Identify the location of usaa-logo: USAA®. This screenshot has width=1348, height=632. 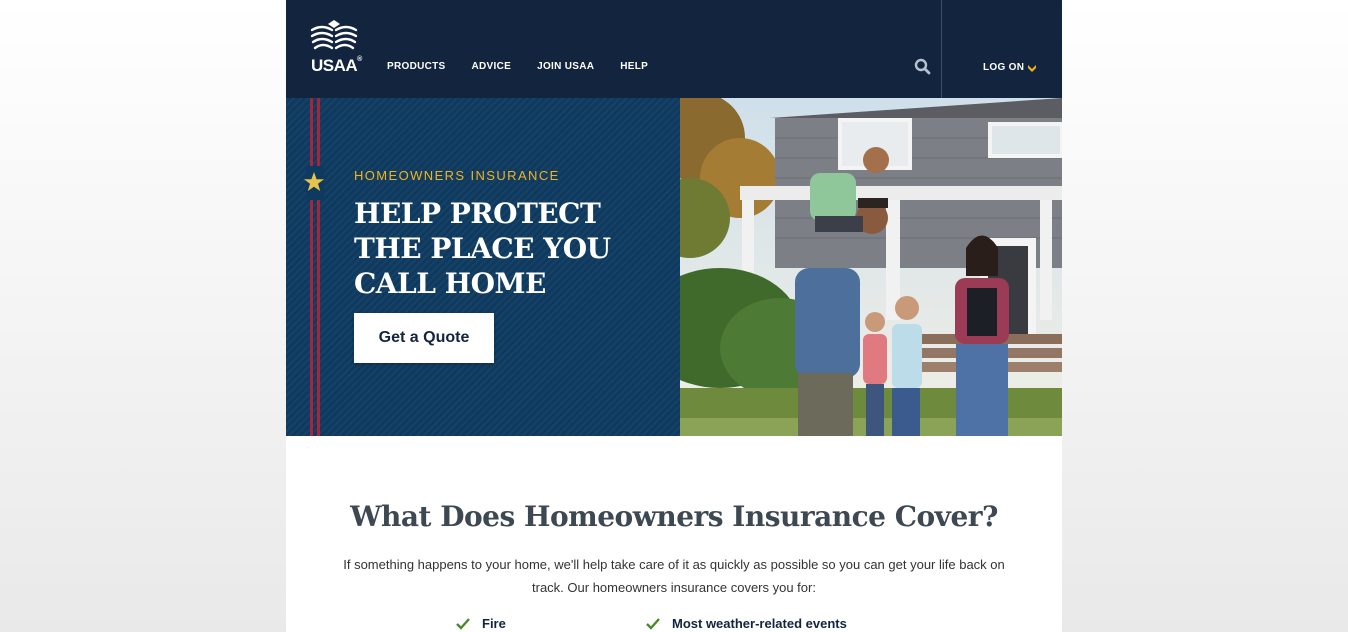
(336, 48).